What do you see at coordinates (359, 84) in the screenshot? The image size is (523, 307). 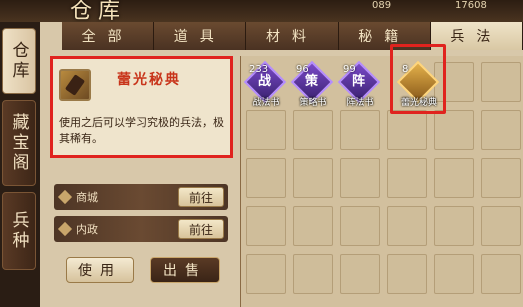 I see `item-slot-3: 阵 99 阵法书` at bounding box center [359, 84].